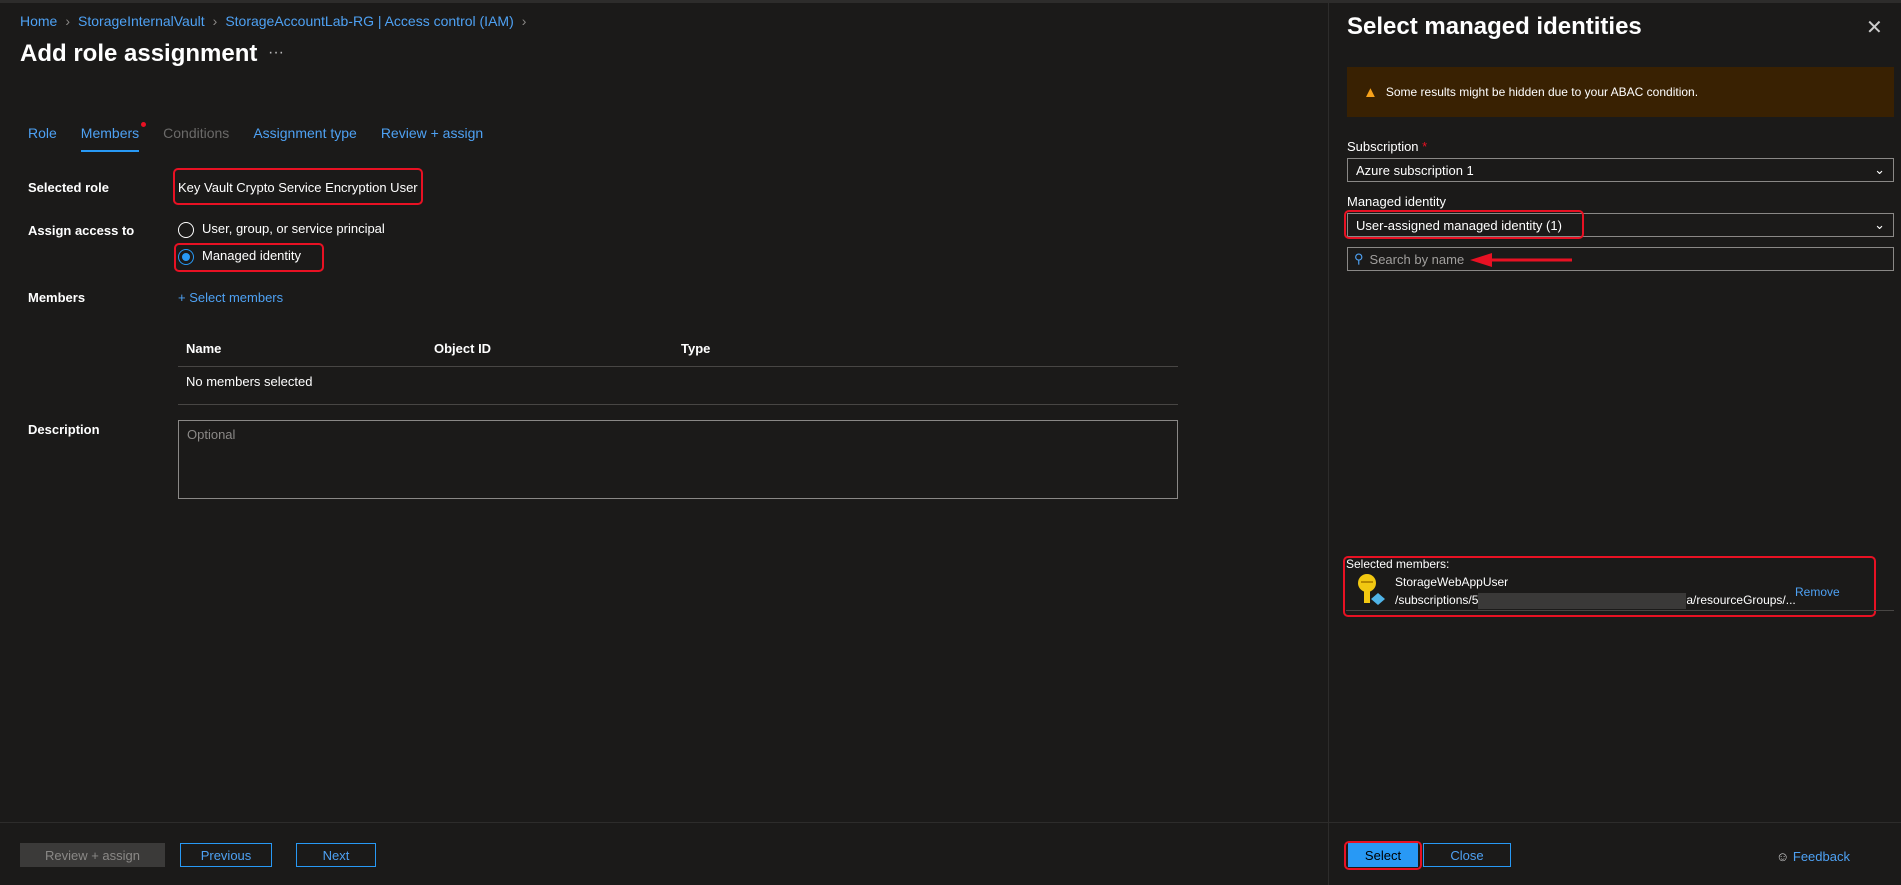 The image size is (1901, 885). I want to click on search-input: ⚲ Search by name, so click(1620, 259).